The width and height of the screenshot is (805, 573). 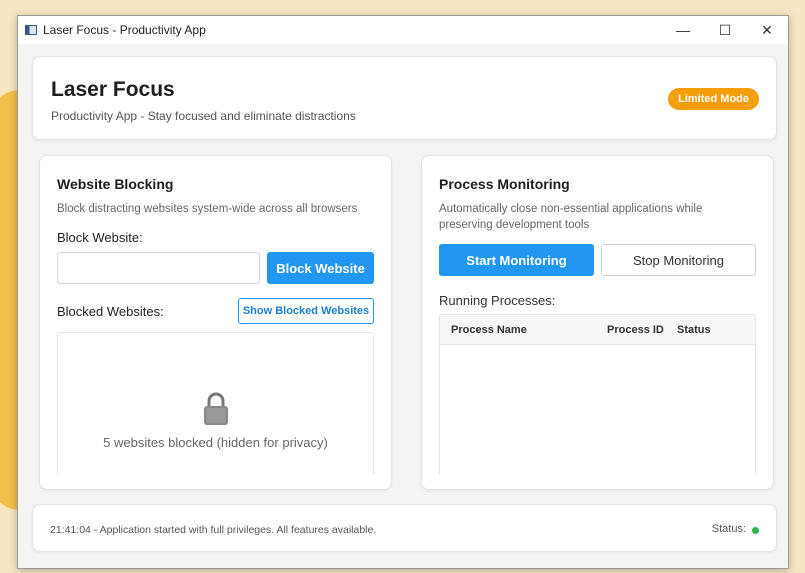 What do you see at coordinates (755, 530) in the screenshot?
I see `status-indicator-dot` at bounding box center [755, 530].